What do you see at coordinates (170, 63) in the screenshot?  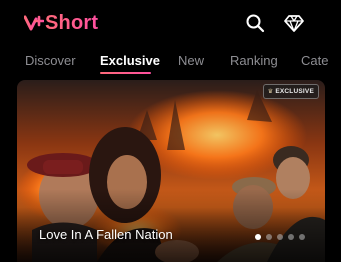 I see `category-tabs: Discover Exclusive New Ranking Cate` at bounding box center [170, 63].